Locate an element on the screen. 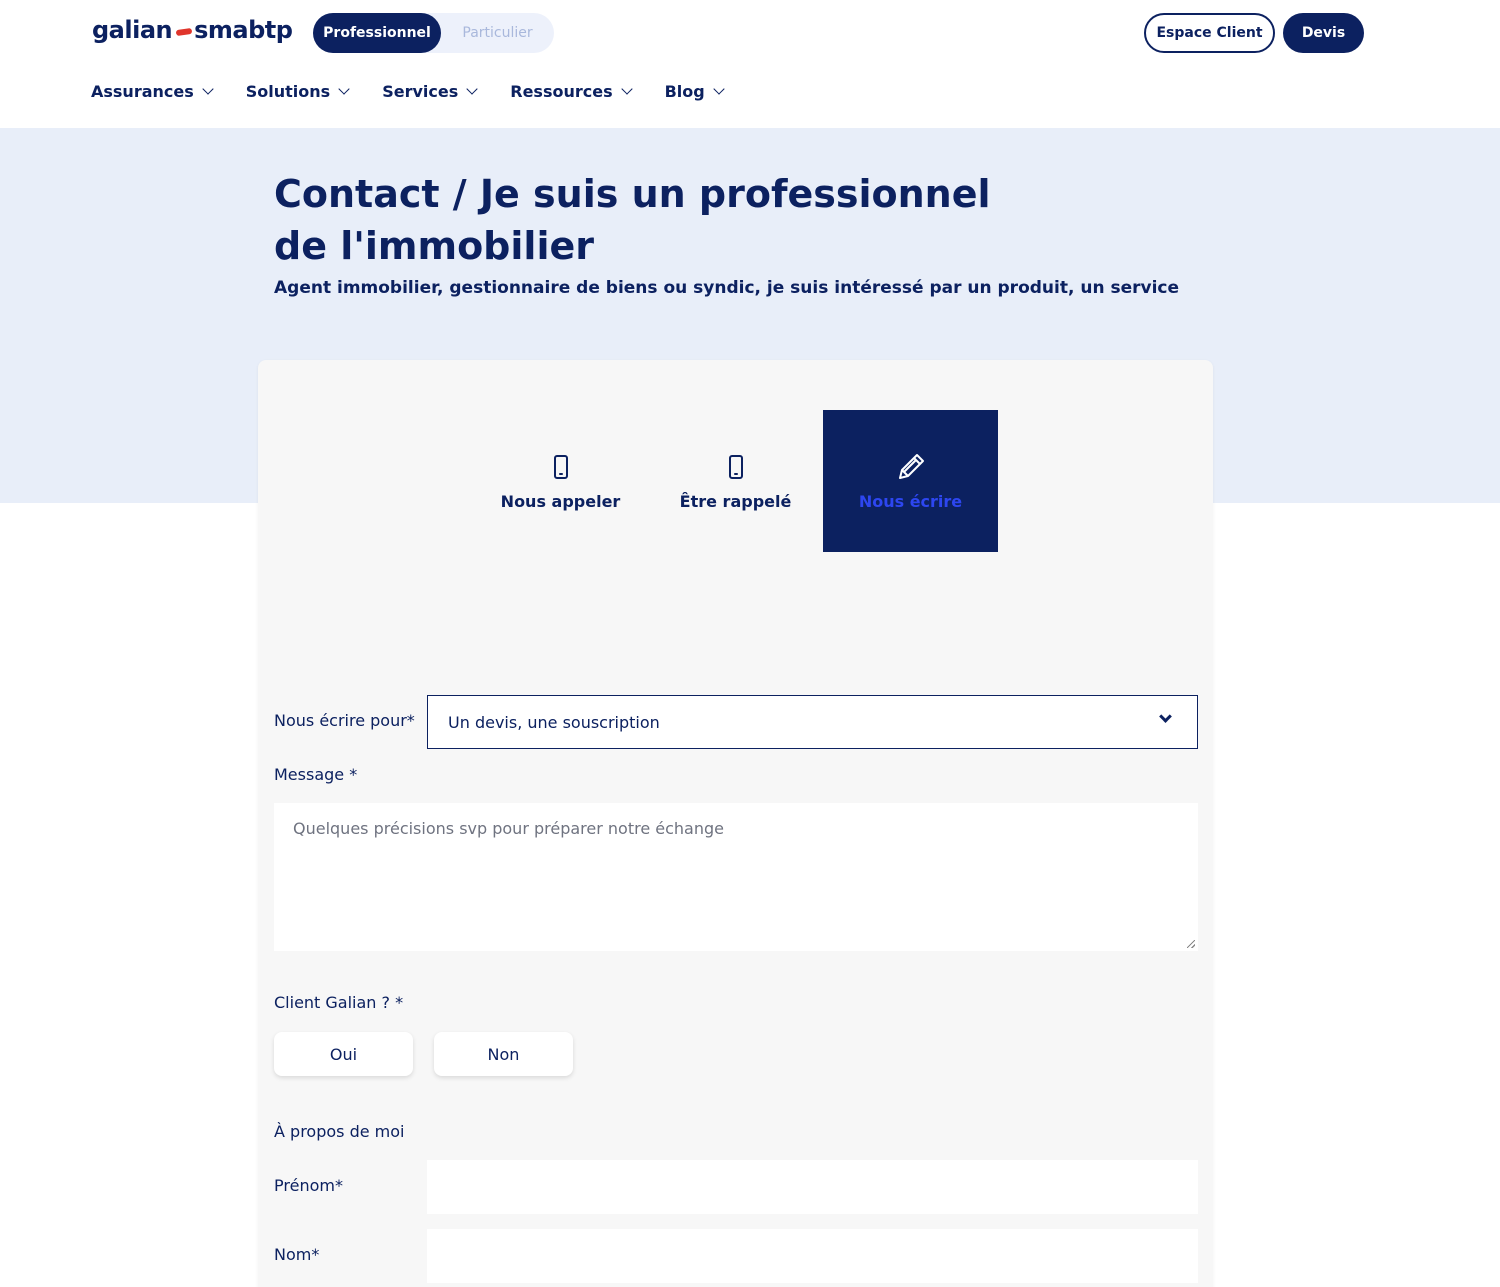 The image size is (1500, 1287). about-me-heading: À propos de moi is located at coordinates (339, 1131).